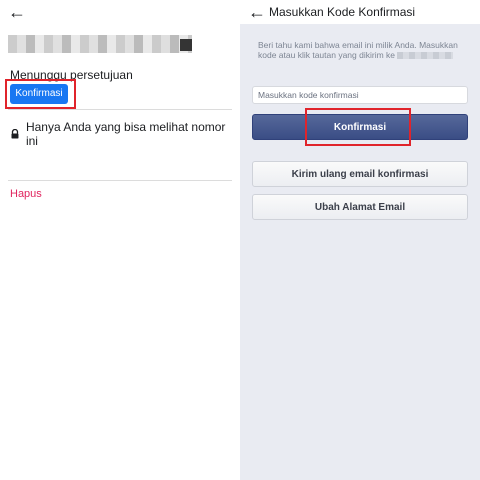  Describe the element at coordinates (40, 94) in the screenshot. I see `highlight-box-left` at that location.